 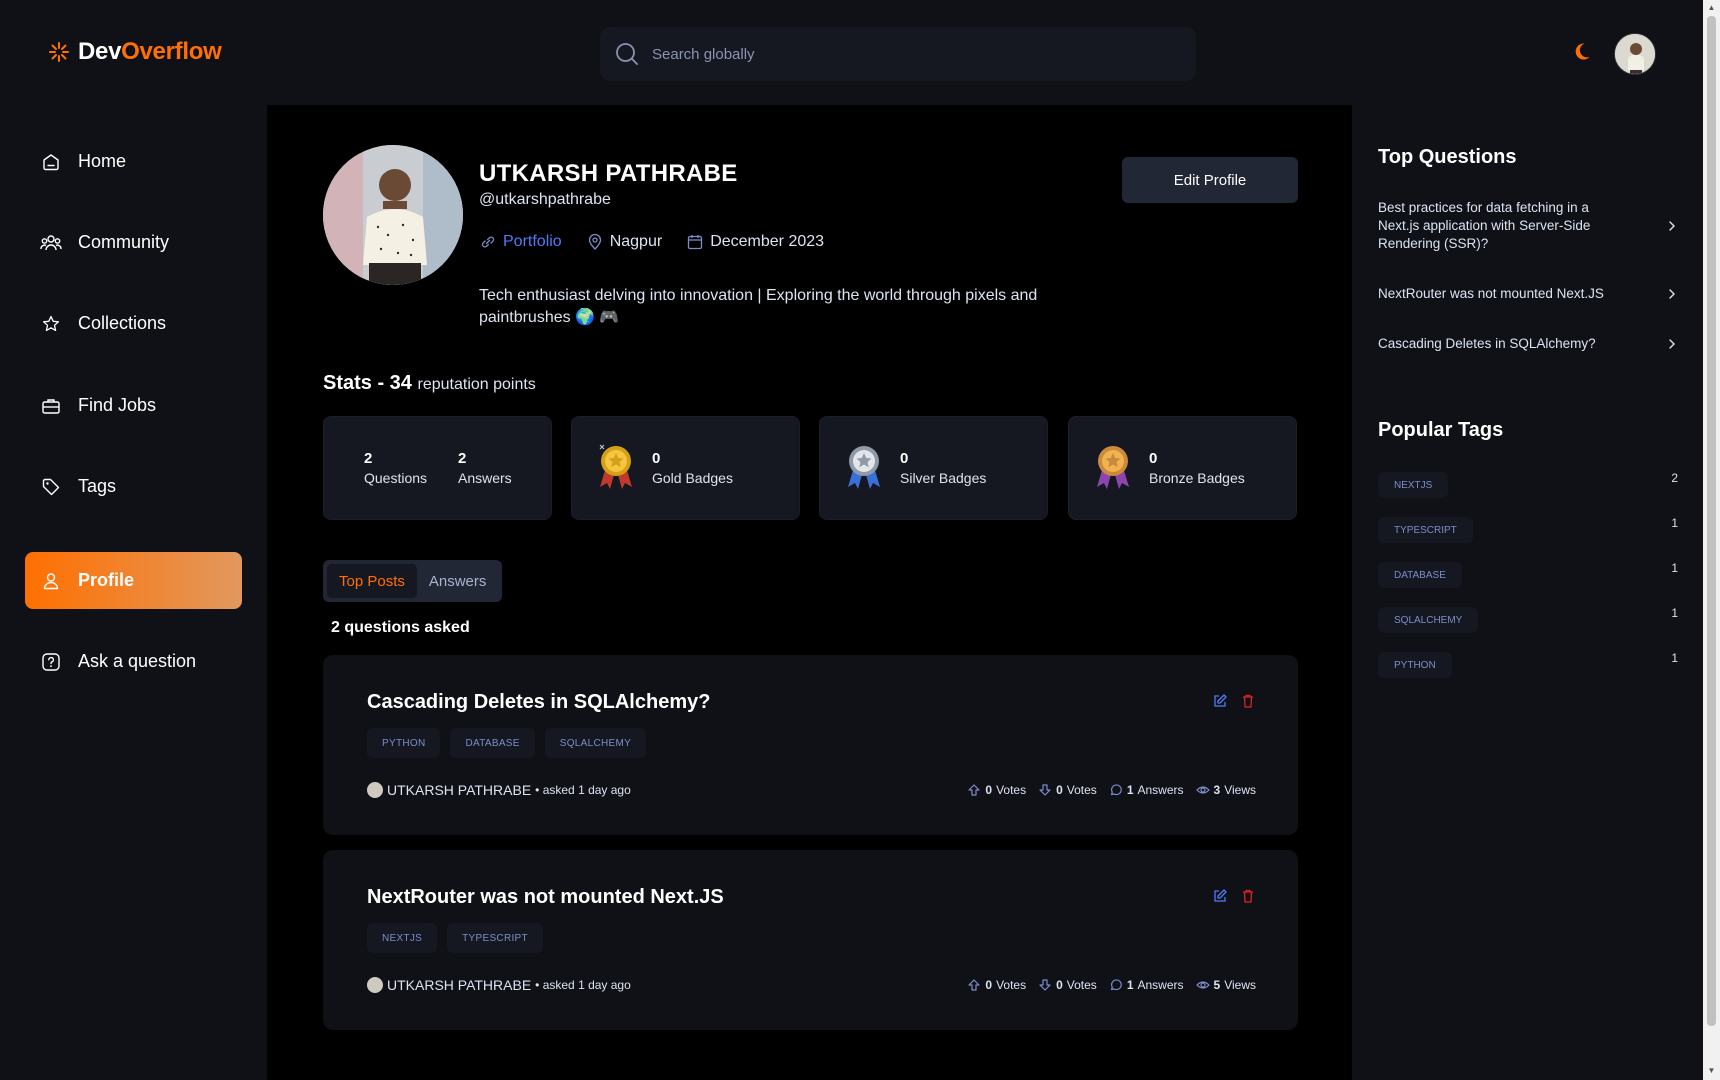 I want to click on sidebar-item-profile: Profile, so click(x=133, y=580).